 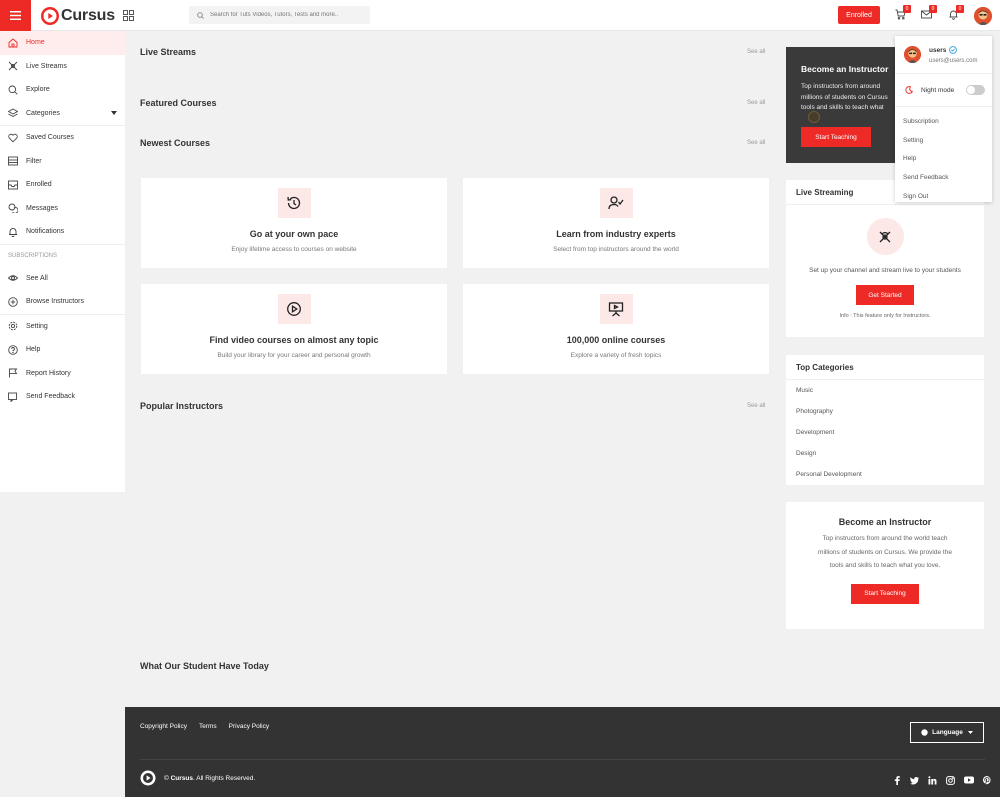 I want to click on user-avatar, so click(x=983, y=16).